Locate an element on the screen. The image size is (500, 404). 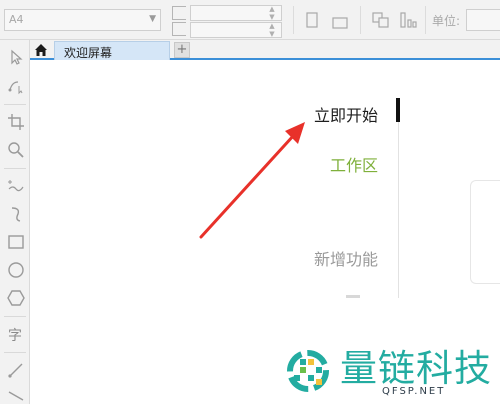
svg-text: 字 is located at coordinates (15, 336).